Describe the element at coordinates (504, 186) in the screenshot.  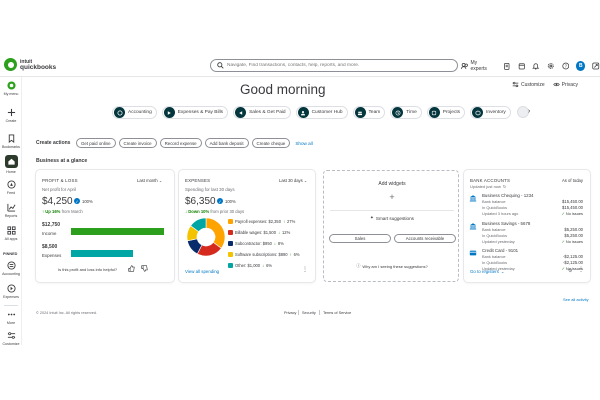
I see `refresh-icon: ↻` at that location.